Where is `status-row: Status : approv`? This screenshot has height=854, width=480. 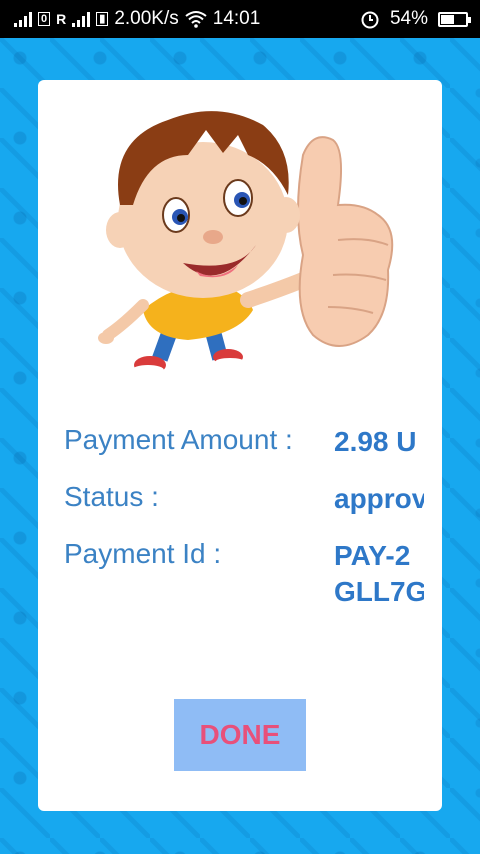
status-row: Status : approv is located at coordinates (244, 501).